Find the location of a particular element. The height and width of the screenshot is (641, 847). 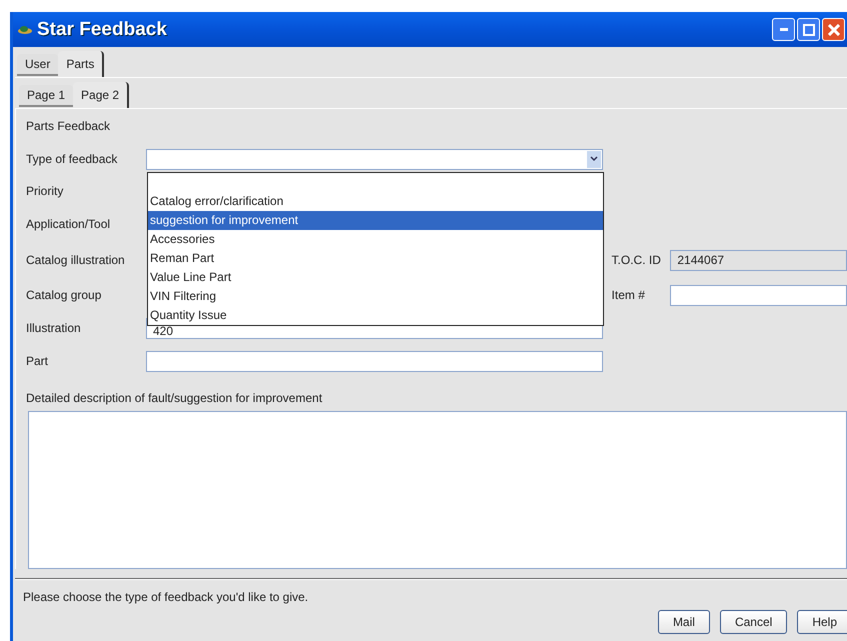

field-label: Part is located at coordinates (38, 361).